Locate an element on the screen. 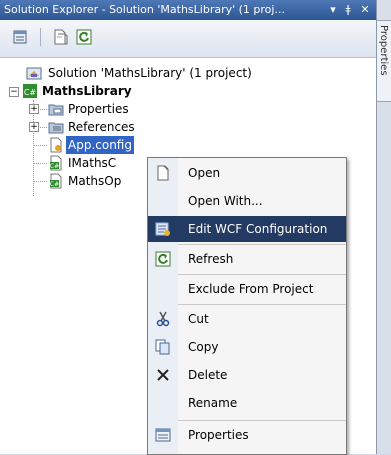 This screenshot has height=455, width=391. show-all-files-icon is located at coordinates (60, 37).